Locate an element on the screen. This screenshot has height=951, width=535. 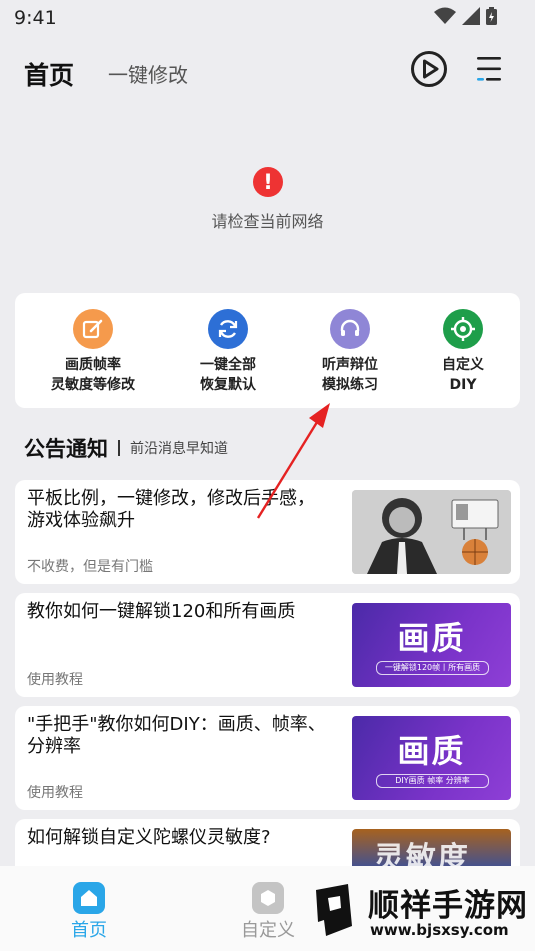
red-annotation-arrow is located at coordinates (293, 461).